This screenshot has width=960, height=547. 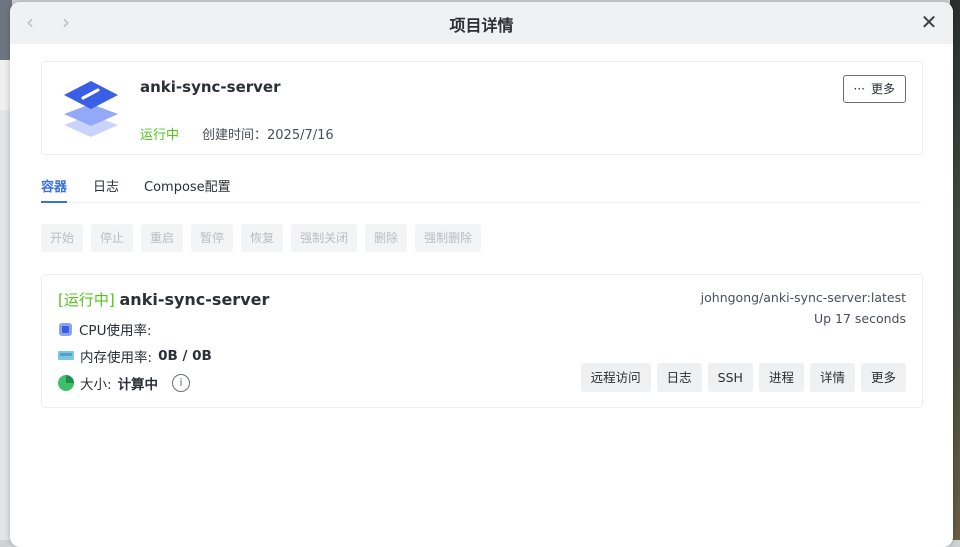 I want to click on pause-button: 暂停, so click(x=212, y=238).